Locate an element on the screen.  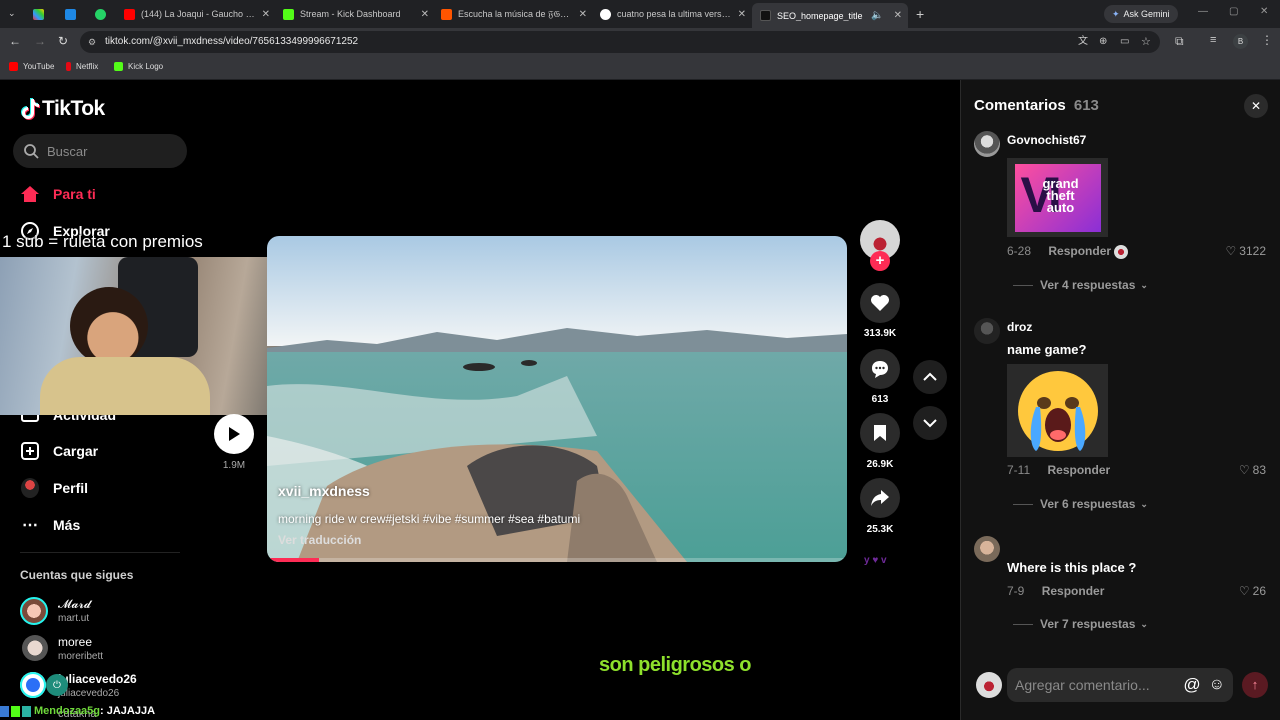
video-author: xvii_mxdness is located at coordinates (324, 491).